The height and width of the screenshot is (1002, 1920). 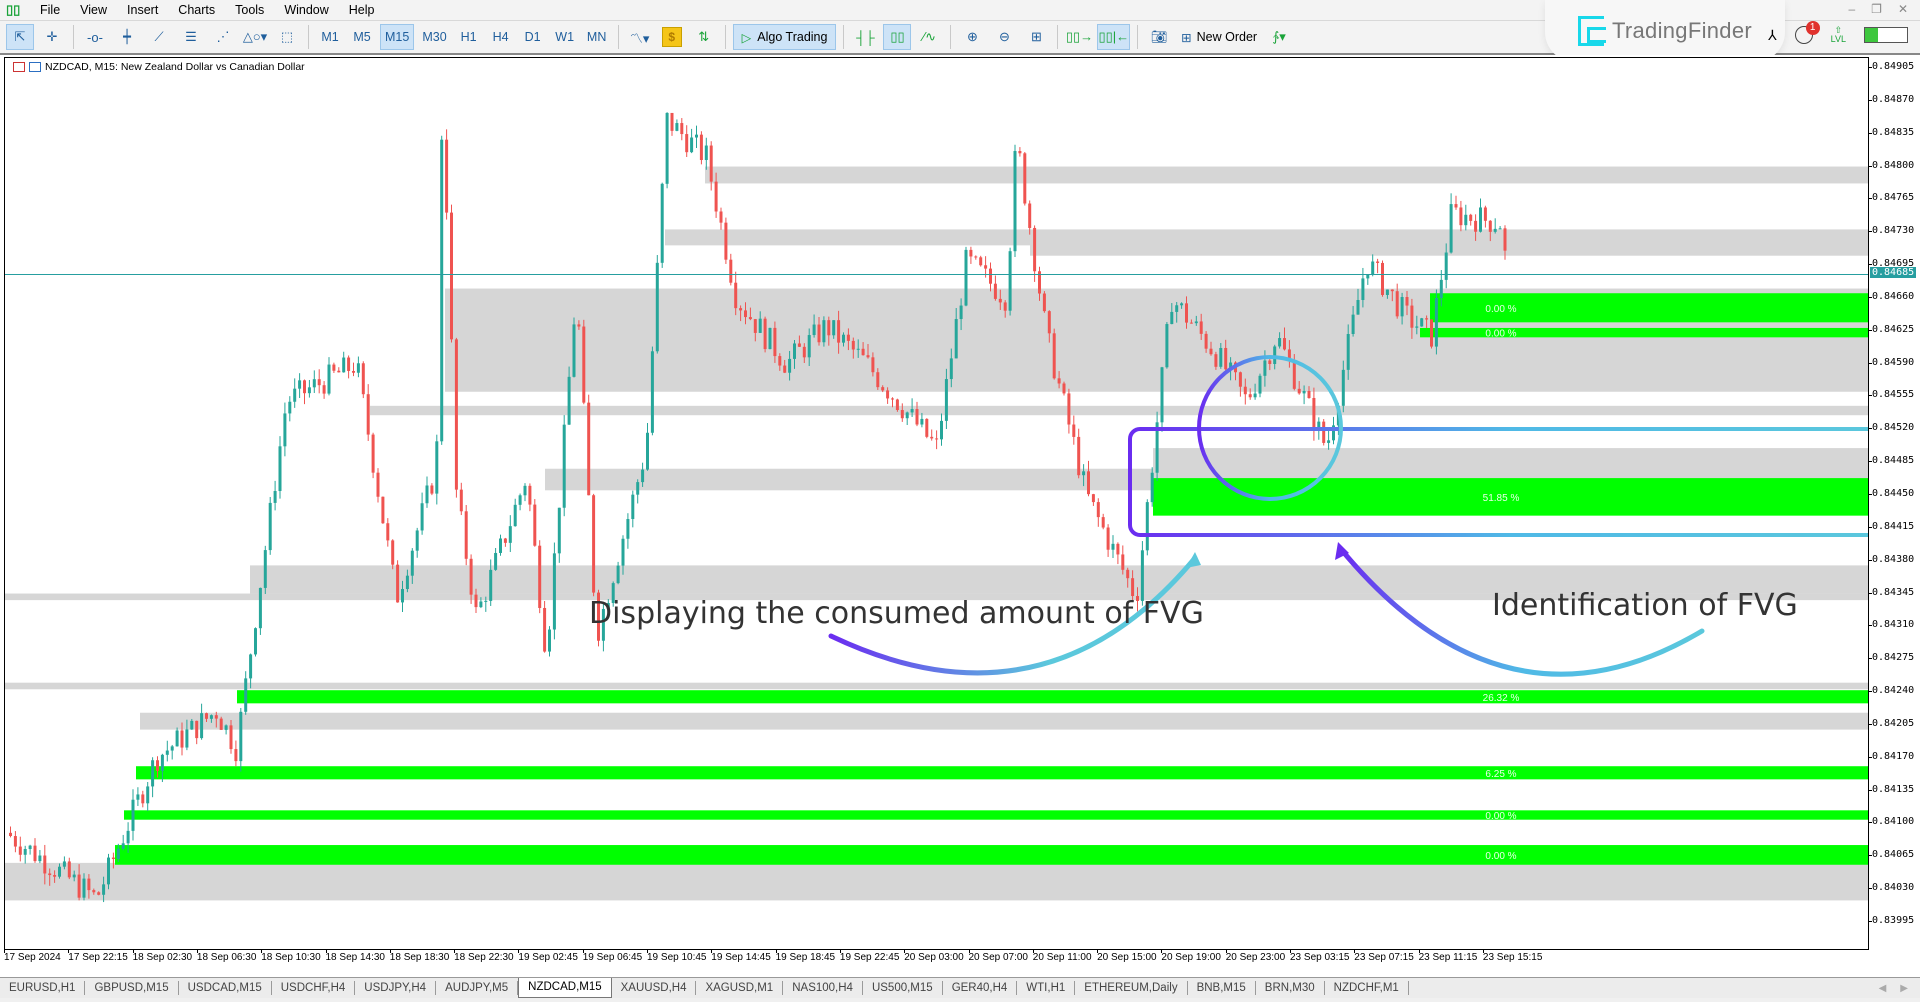 What do you see at coordinates (597, 37) in the screenshot?
I see `timeframe-mn: MN` at bounding box center [597, 37].